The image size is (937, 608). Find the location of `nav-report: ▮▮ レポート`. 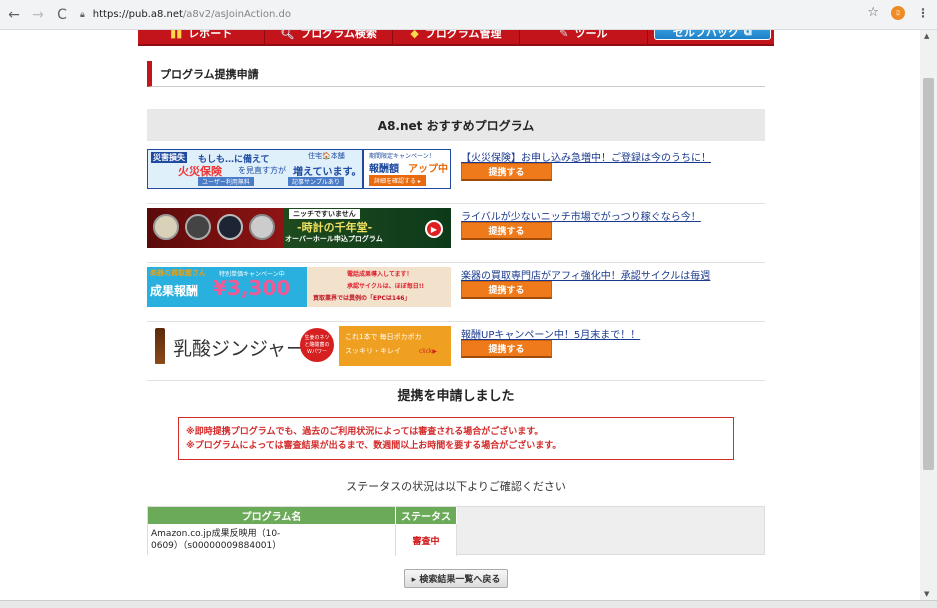

nav-report: ▮▮ レポート is located at coordinates (202, 37).